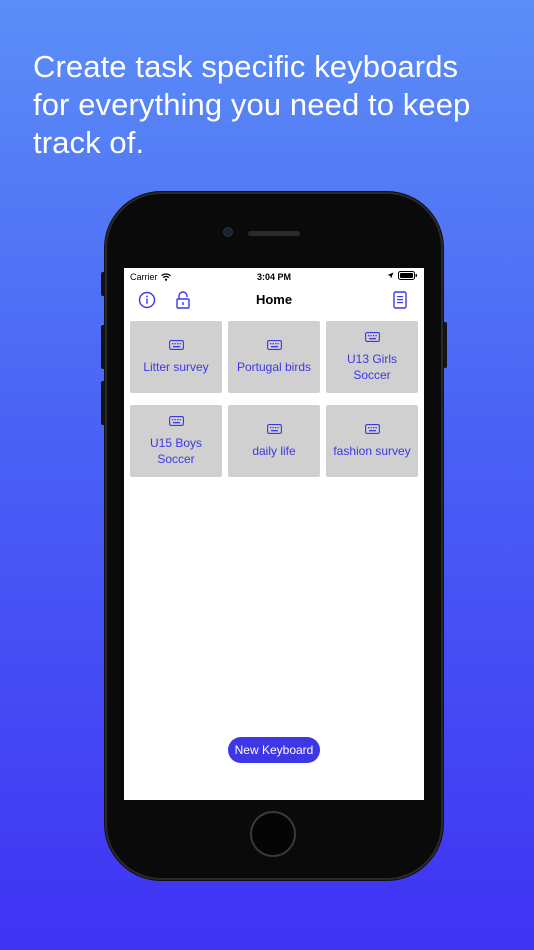  I want to click on keyboard-tile-label: fashion survey, so click(372, 450).